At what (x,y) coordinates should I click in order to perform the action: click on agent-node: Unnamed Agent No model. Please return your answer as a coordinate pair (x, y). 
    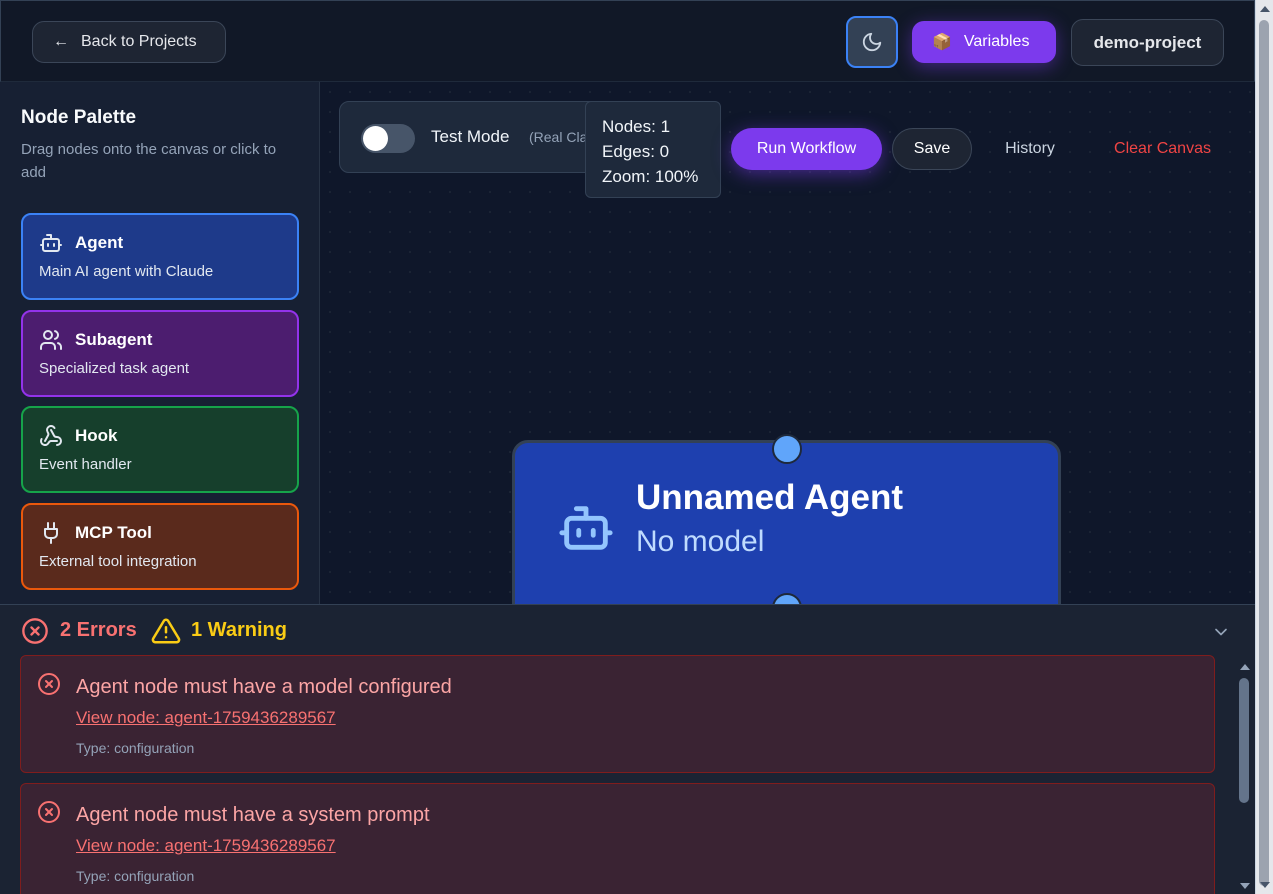
    Looking at the image, I should click on (786, 522).